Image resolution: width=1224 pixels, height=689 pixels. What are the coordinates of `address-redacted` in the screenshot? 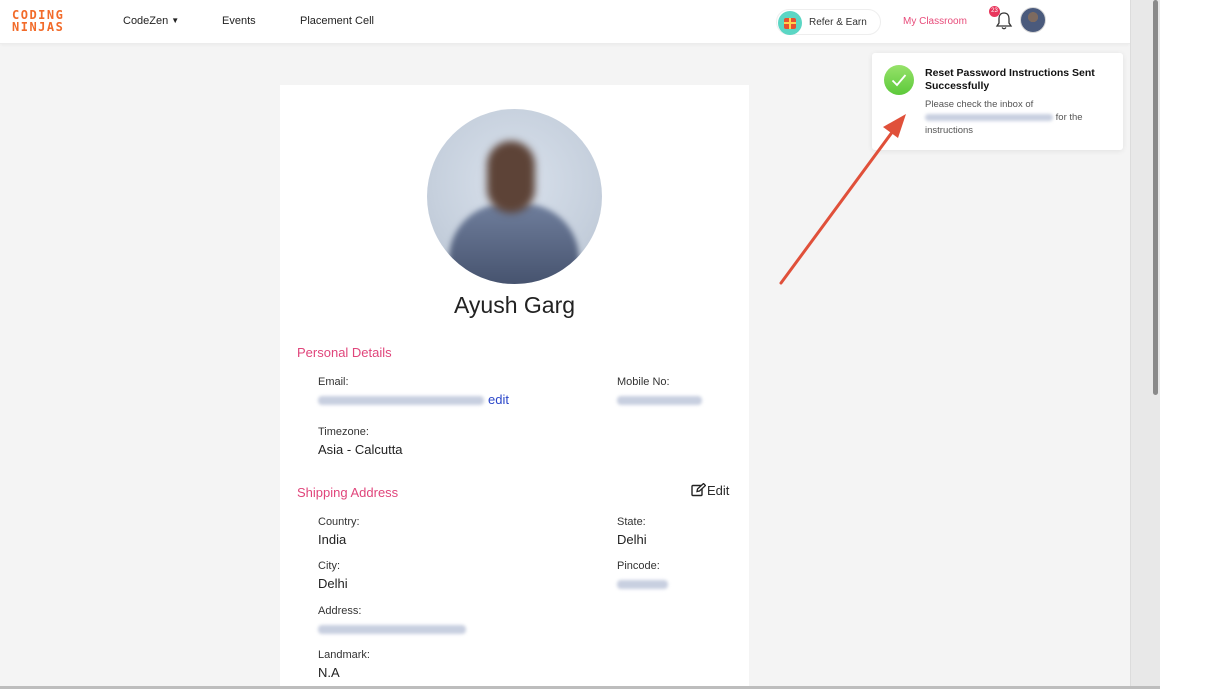 It's located at (392, 630).